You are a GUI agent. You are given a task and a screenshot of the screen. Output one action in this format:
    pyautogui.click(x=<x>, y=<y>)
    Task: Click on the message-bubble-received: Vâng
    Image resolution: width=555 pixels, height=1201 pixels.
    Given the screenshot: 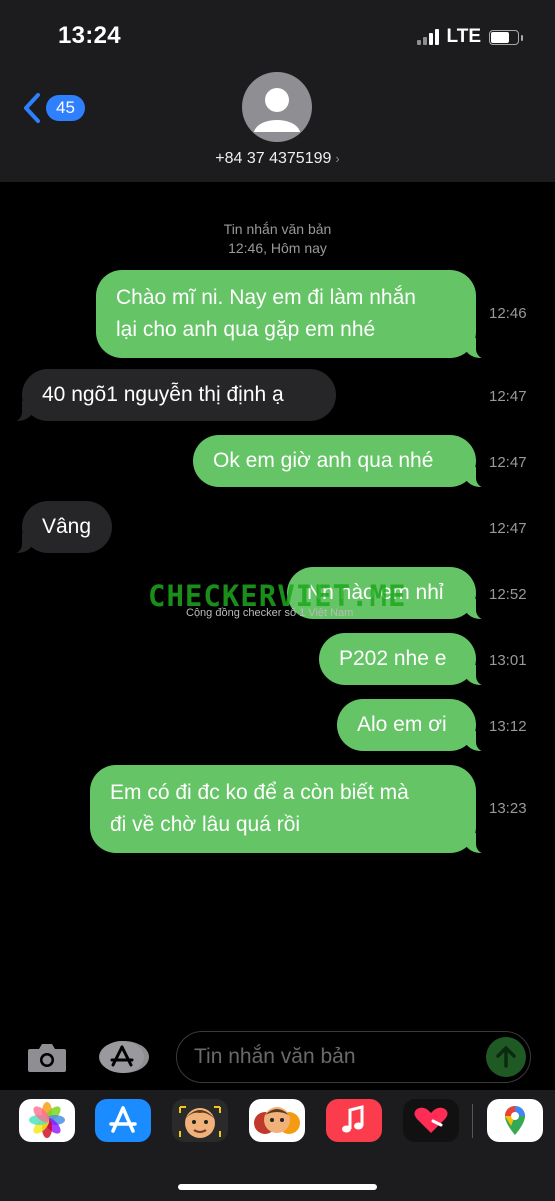 What is the action you would take?
    pyautogui.click(x=60, y=527)
    